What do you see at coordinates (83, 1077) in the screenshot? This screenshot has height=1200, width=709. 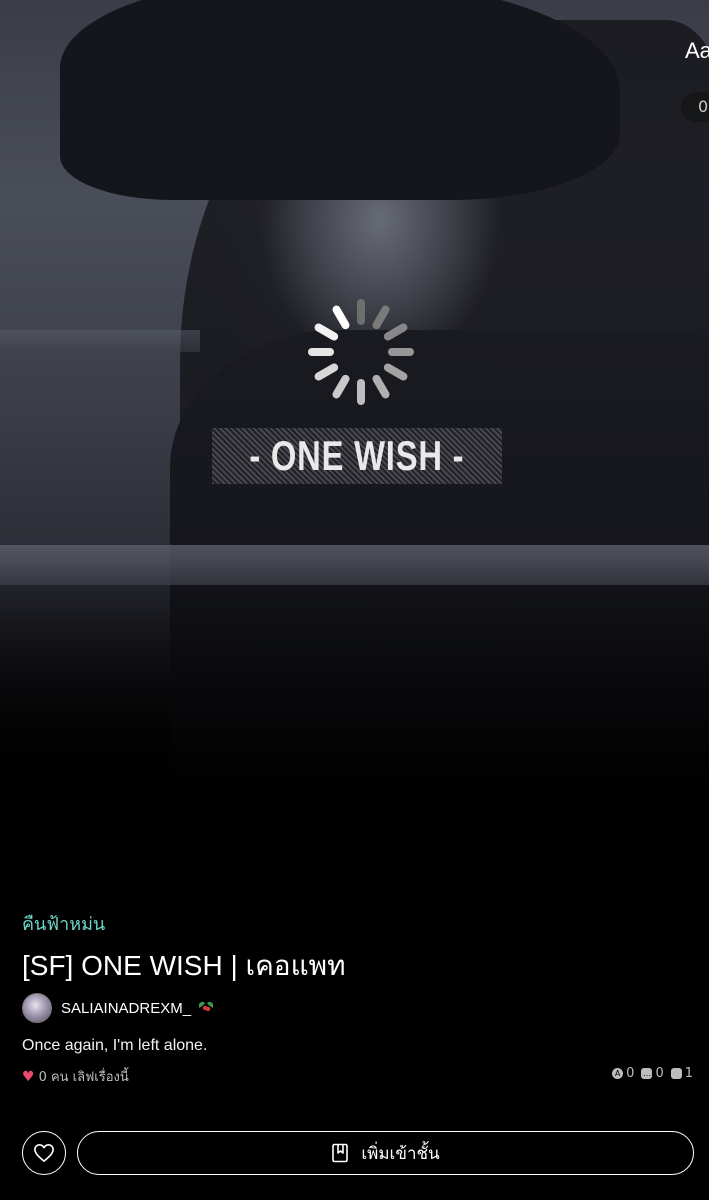 I see `likes-text: 0 คน เลิฟเรื่องนี้` at bounding box center [83, 1077].